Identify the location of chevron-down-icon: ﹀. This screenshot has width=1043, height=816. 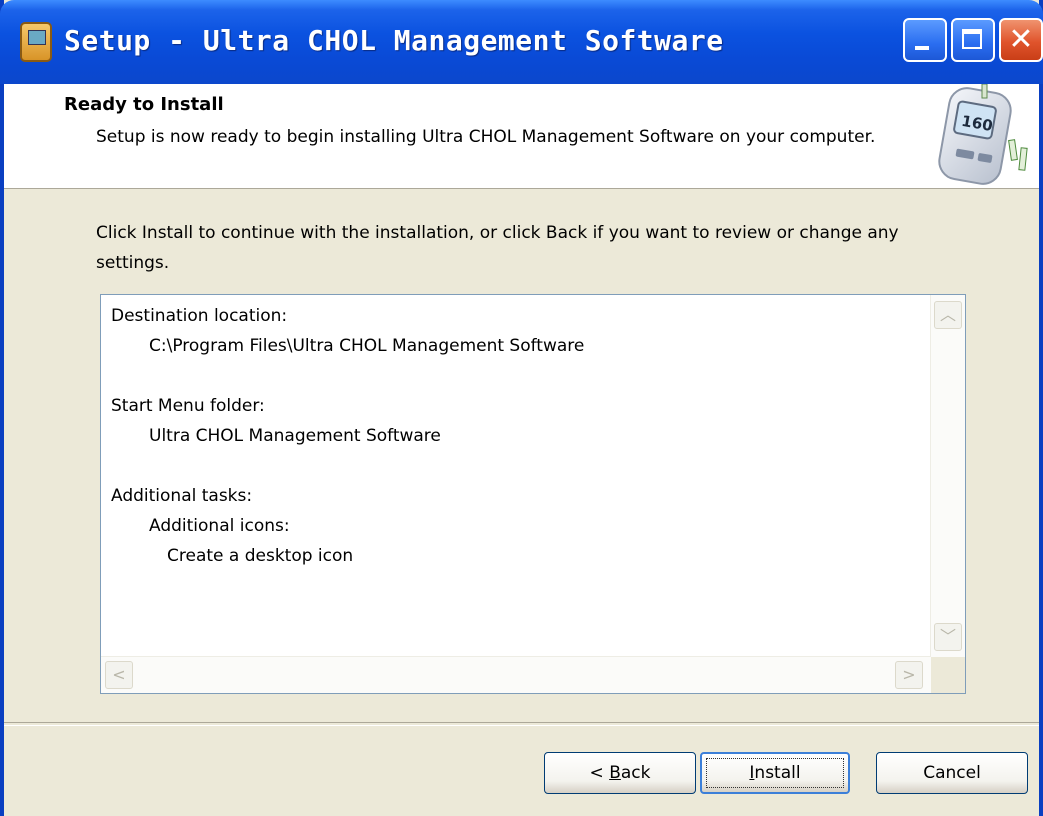
(947, 636).